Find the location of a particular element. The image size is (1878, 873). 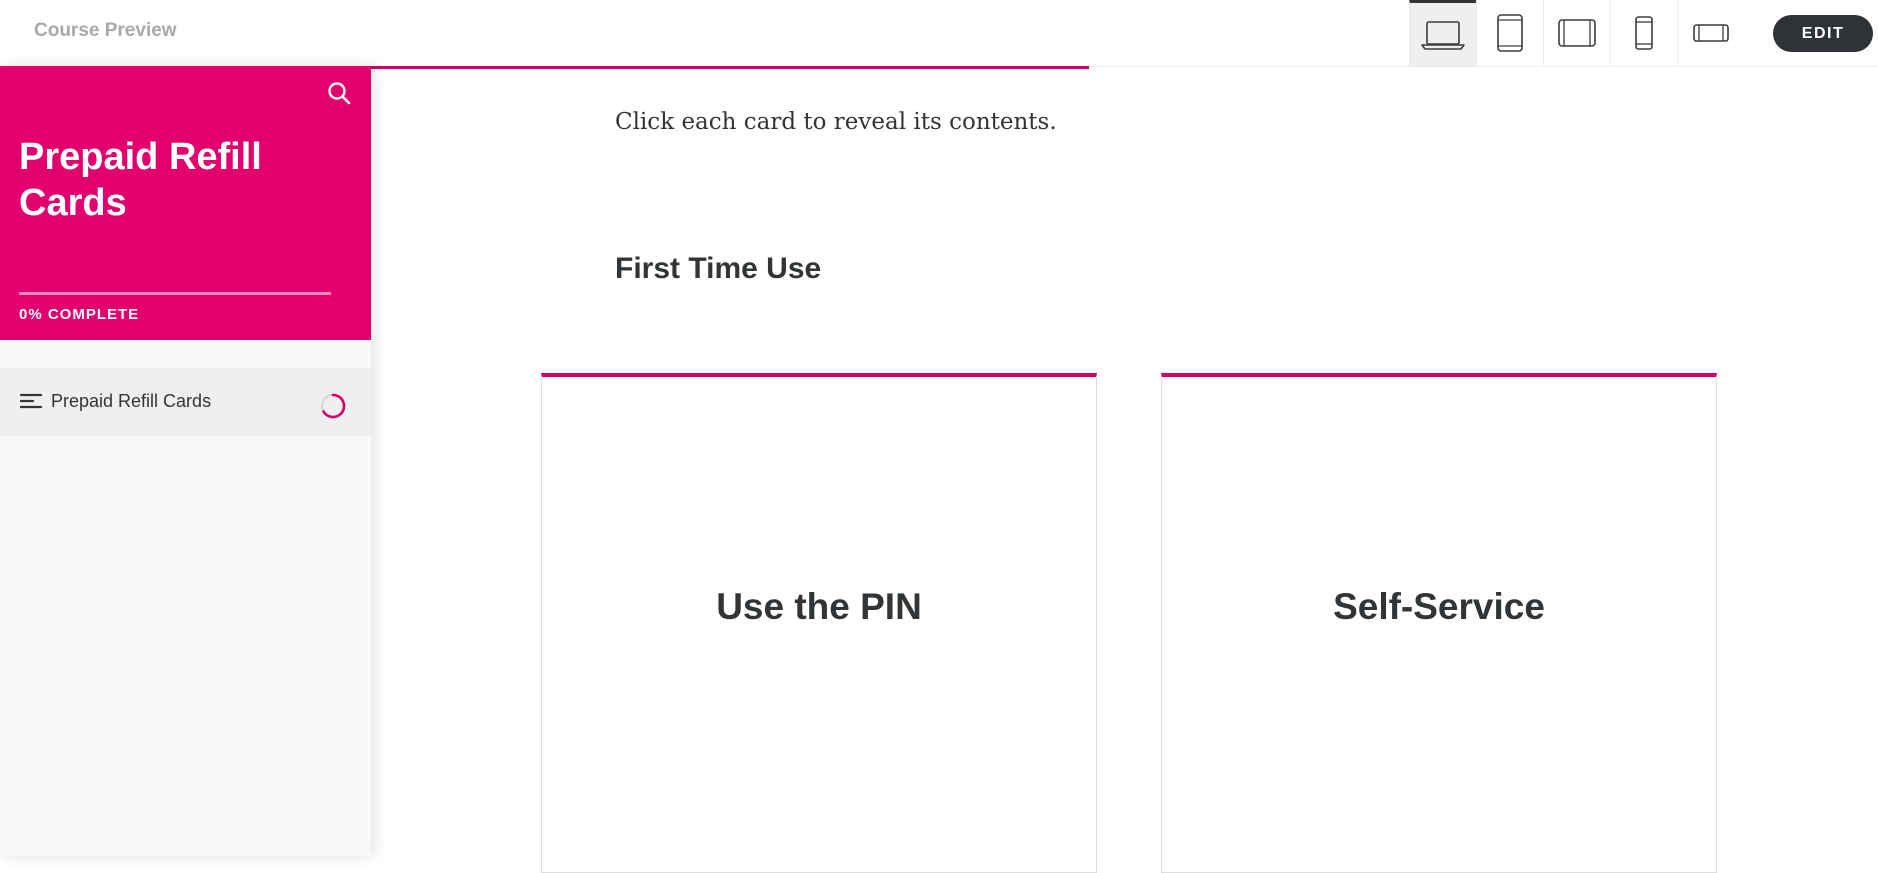

sidebar-header: Prepaid Refill Cards 0% COMPLETE is located at coordinates (185, 203).